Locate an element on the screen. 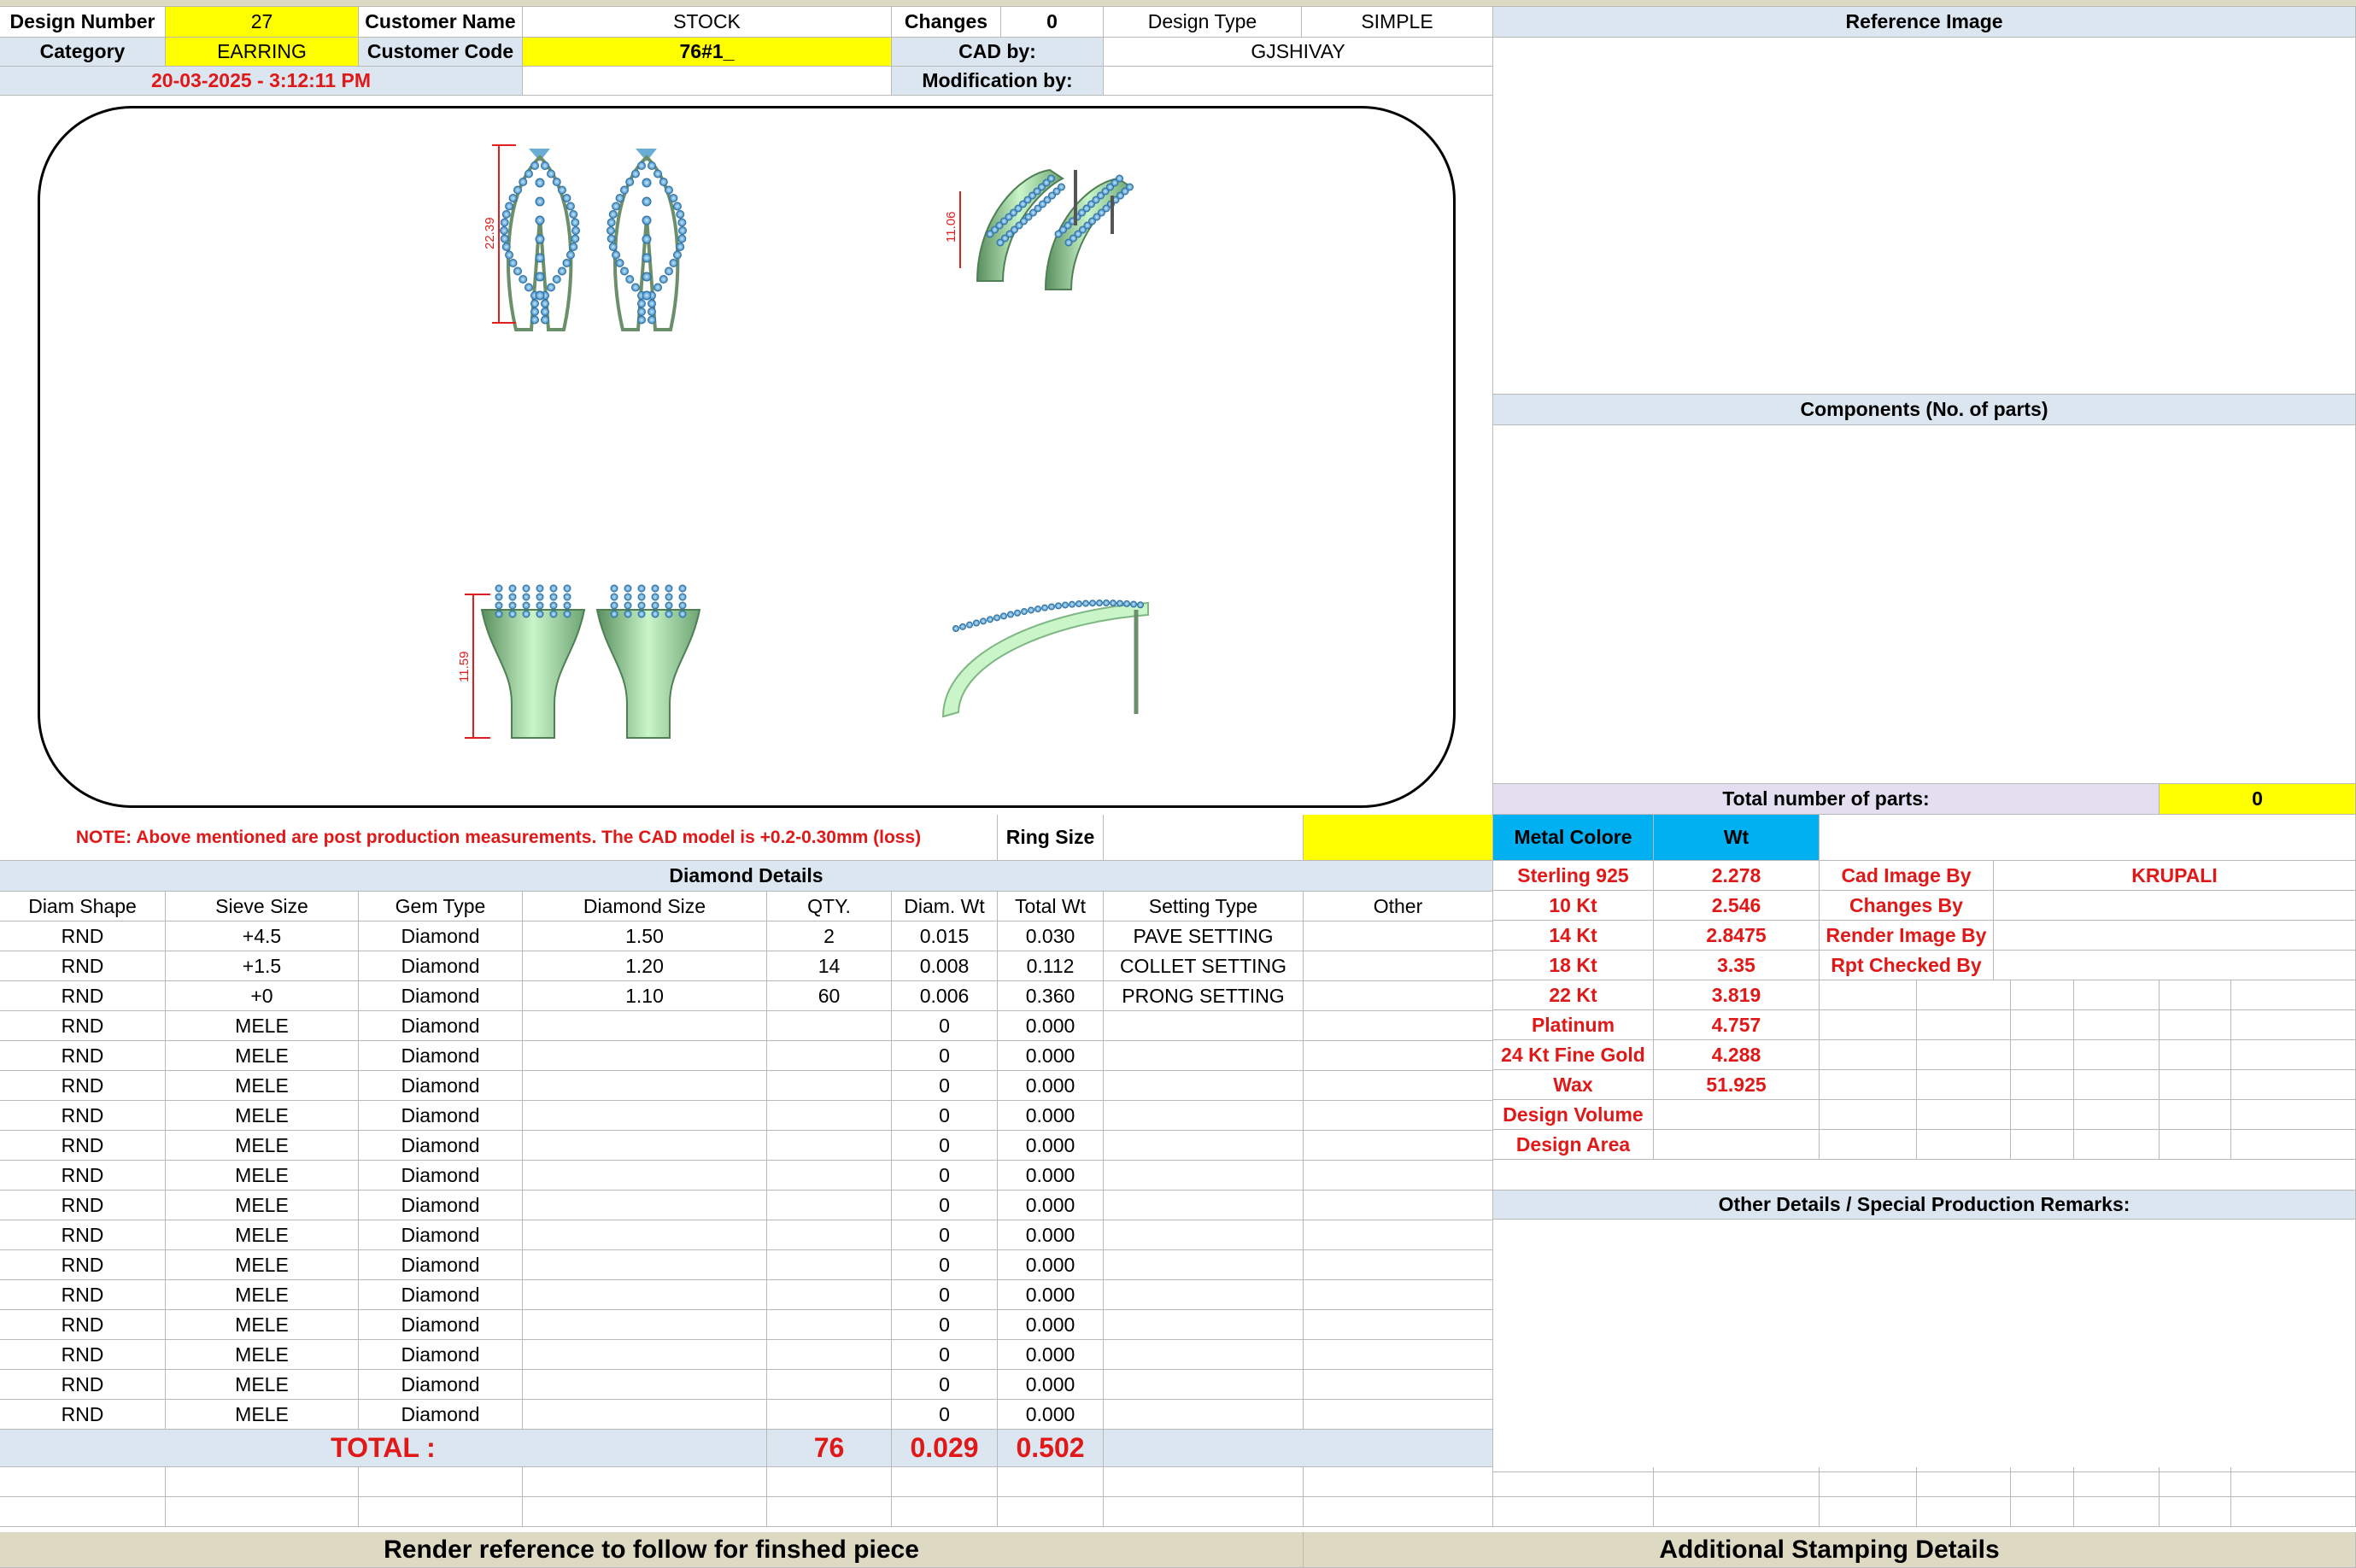 The height and width of the screenshot is (1568, 2356). table-cell: 0.360 is located at coordinates (1051, 996).